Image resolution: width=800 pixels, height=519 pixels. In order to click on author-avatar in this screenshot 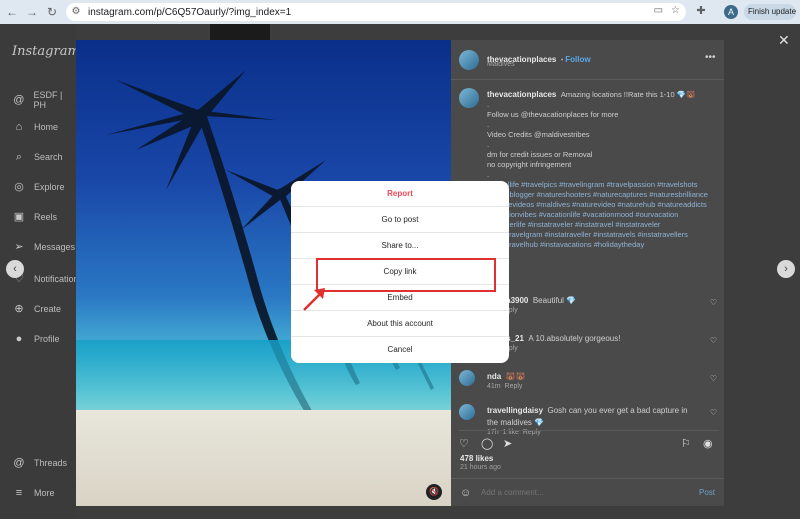, I will do `click(469, 60)`.